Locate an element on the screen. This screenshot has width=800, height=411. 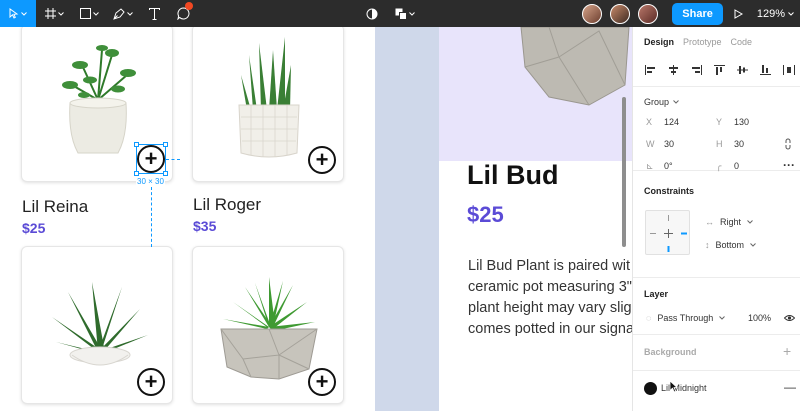
contrast-icon is located at coordinates (372, 13).